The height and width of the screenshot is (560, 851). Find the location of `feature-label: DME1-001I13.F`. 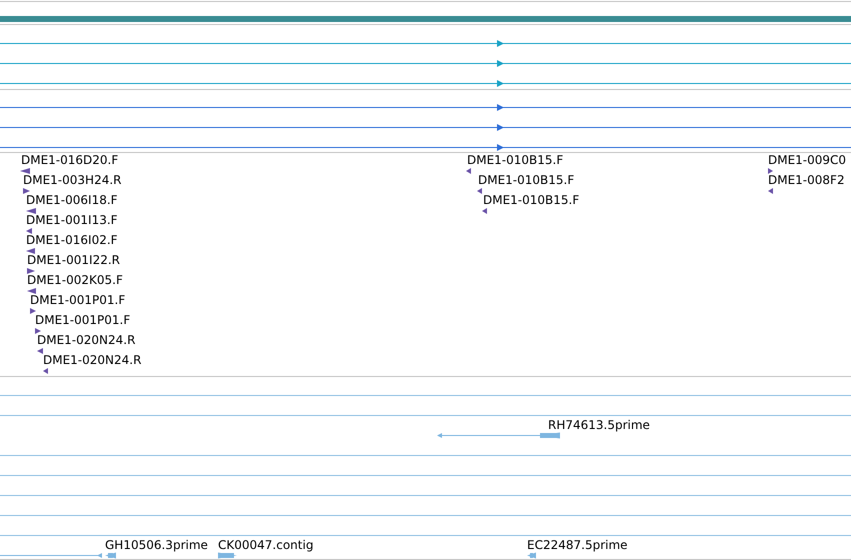

feature-label: DME1-001I13.F is located at coordinates (72, 220).